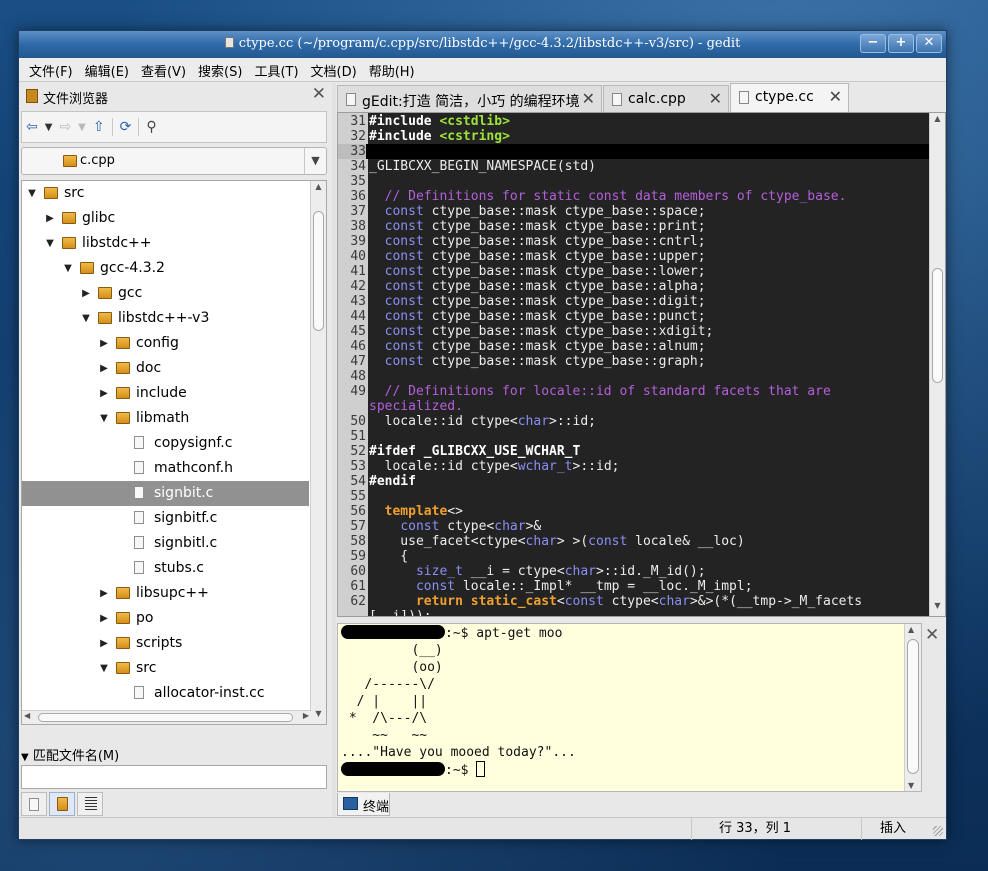 Image resolution: width=988 pixels, height=871 pixels. I want to click on code-line: 31 #include <cstdlib>, so click(634, 121).